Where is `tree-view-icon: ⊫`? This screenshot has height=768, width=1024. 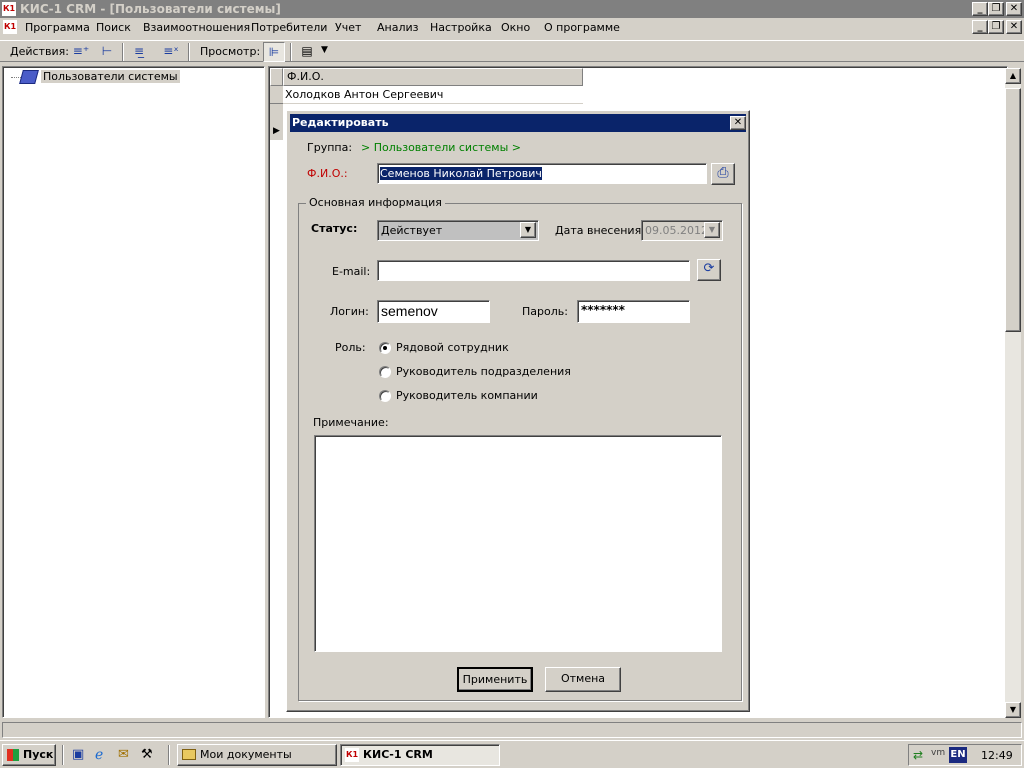
tree-view-icon: ⊫ is located at coordinates (274, 52).